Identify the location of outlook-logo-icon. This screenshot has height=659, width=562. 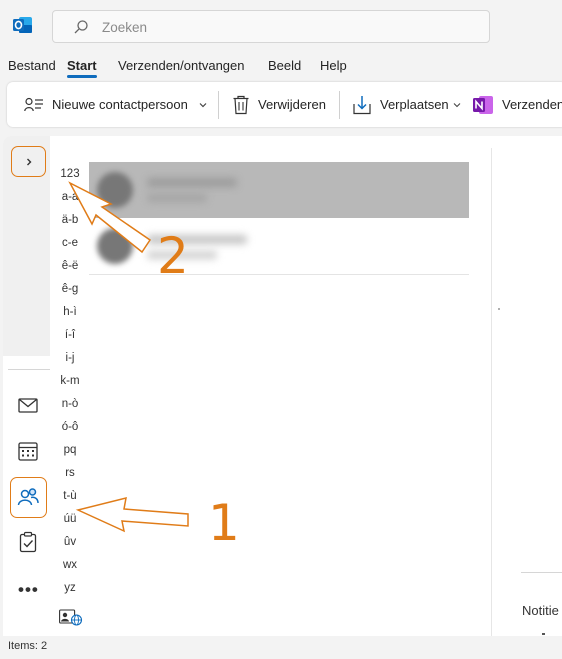
(22, 25).